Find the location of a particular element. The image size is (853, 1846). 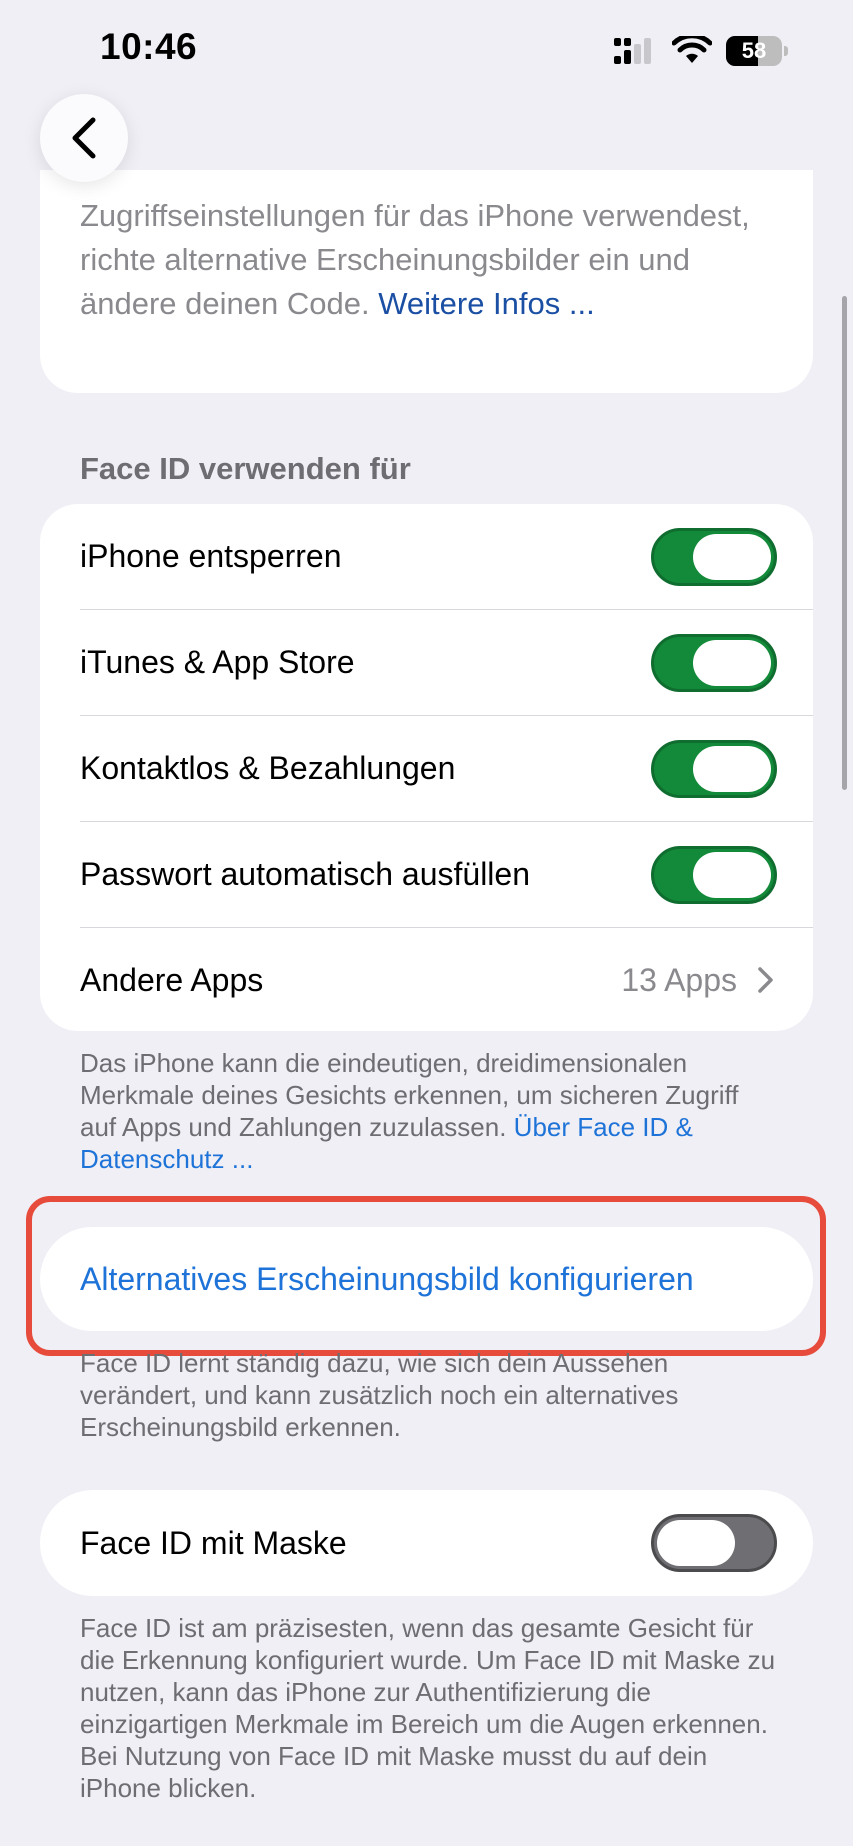

toggle-face-id-mask is located at coordinates (714, 1543).